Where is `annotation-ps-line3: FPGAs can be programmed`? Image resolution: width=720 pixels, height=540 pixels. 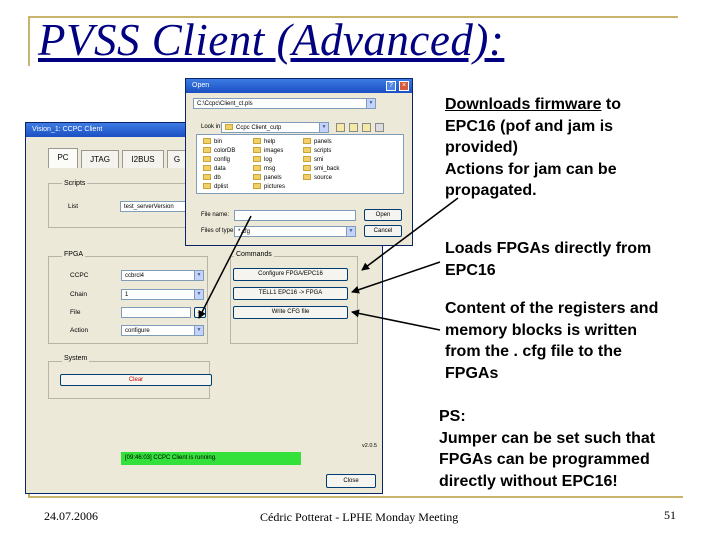
annotation-ps-line3: FPGAs can be programmed is located at coordinates (544, 459).